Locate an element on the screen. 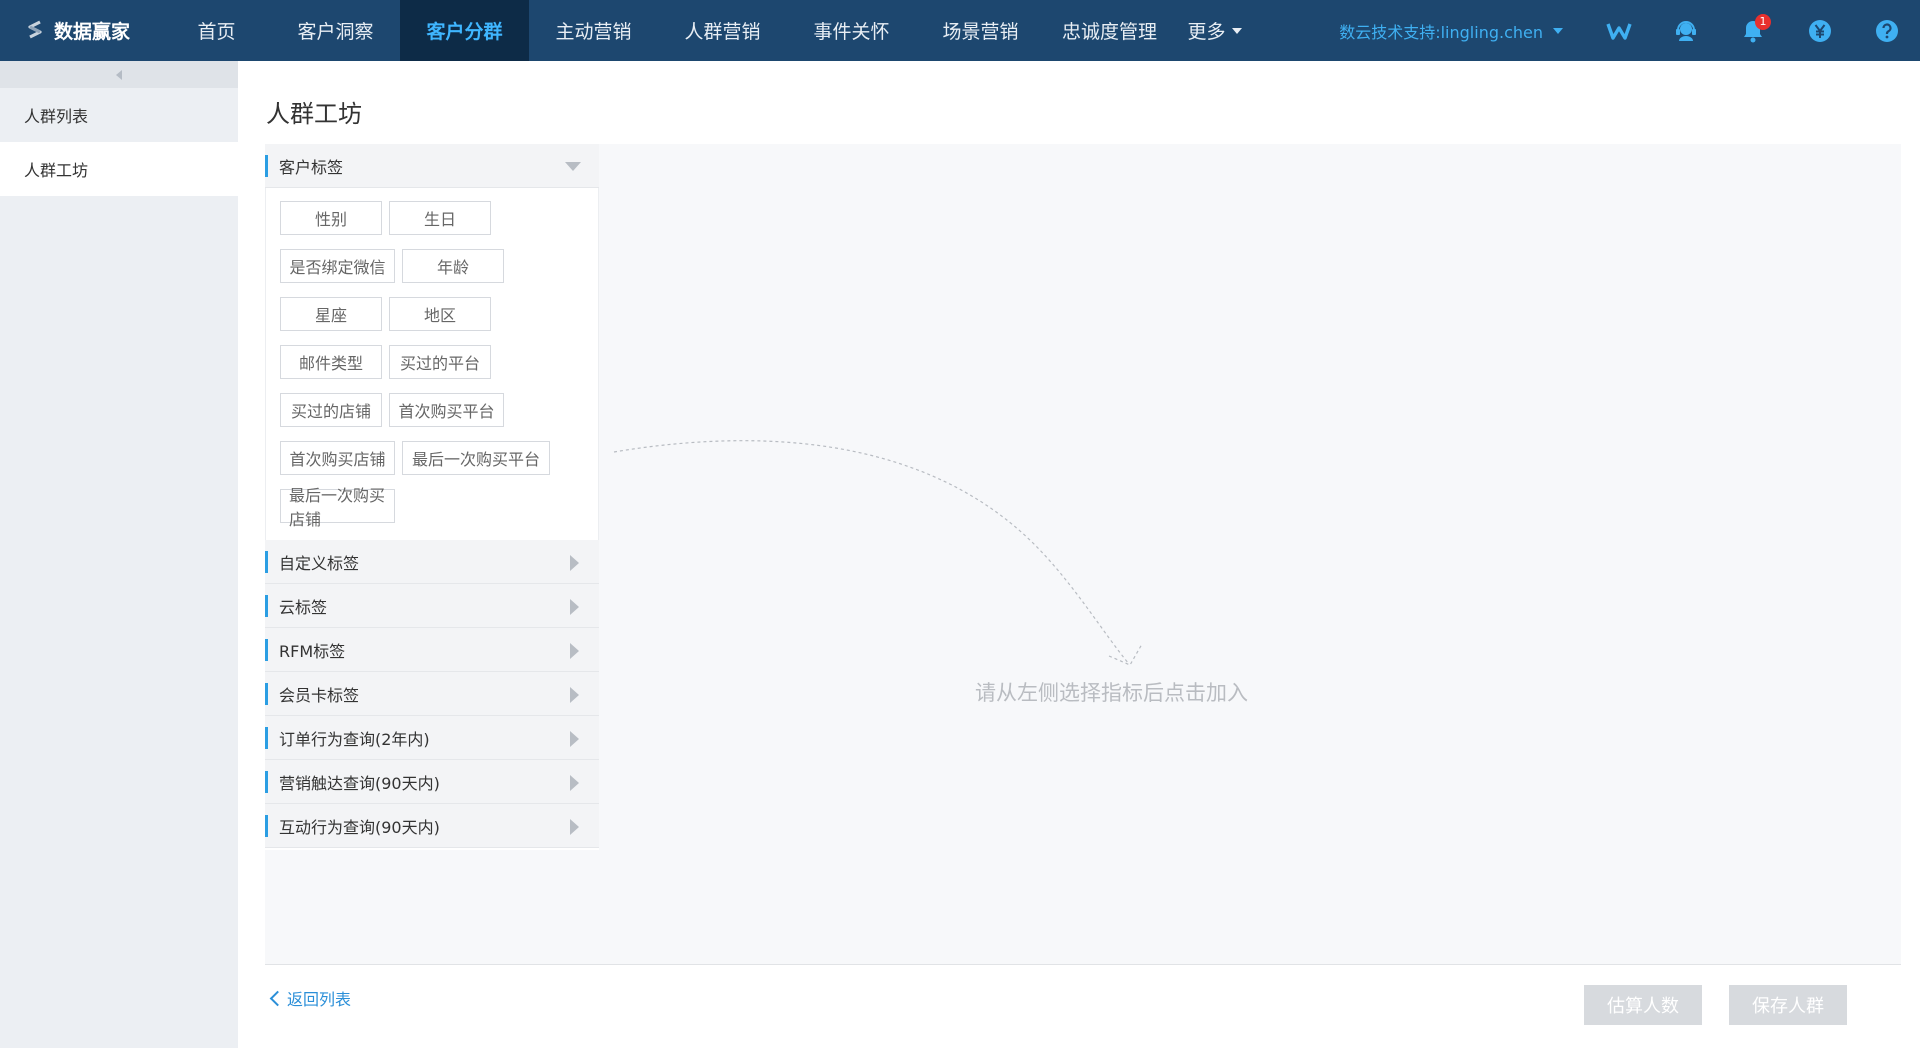 The width and height of the screenshot is (1920, 1048). curved-arrow-icon is located at coordinates (878, 553).